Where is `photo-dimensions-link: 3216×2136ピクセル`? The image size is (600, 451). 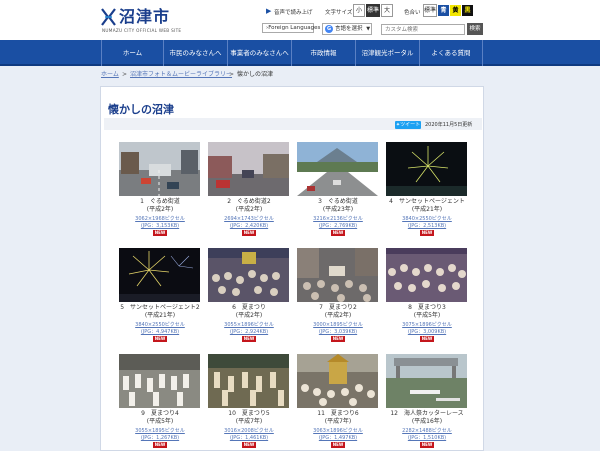 photo-dimensions-link: 3216×2136ピクセル is located at coordinates (338, 219).